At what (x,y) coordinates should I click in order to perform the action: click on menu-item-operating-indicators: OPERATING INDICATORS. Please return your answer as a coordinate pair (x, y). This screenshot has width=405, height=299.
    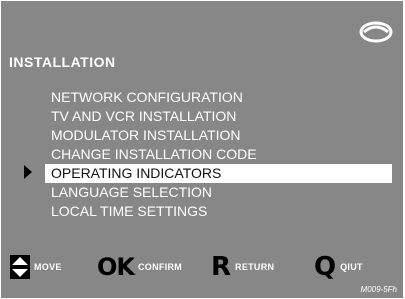
    Looking at the image, I should click on (218, 173).